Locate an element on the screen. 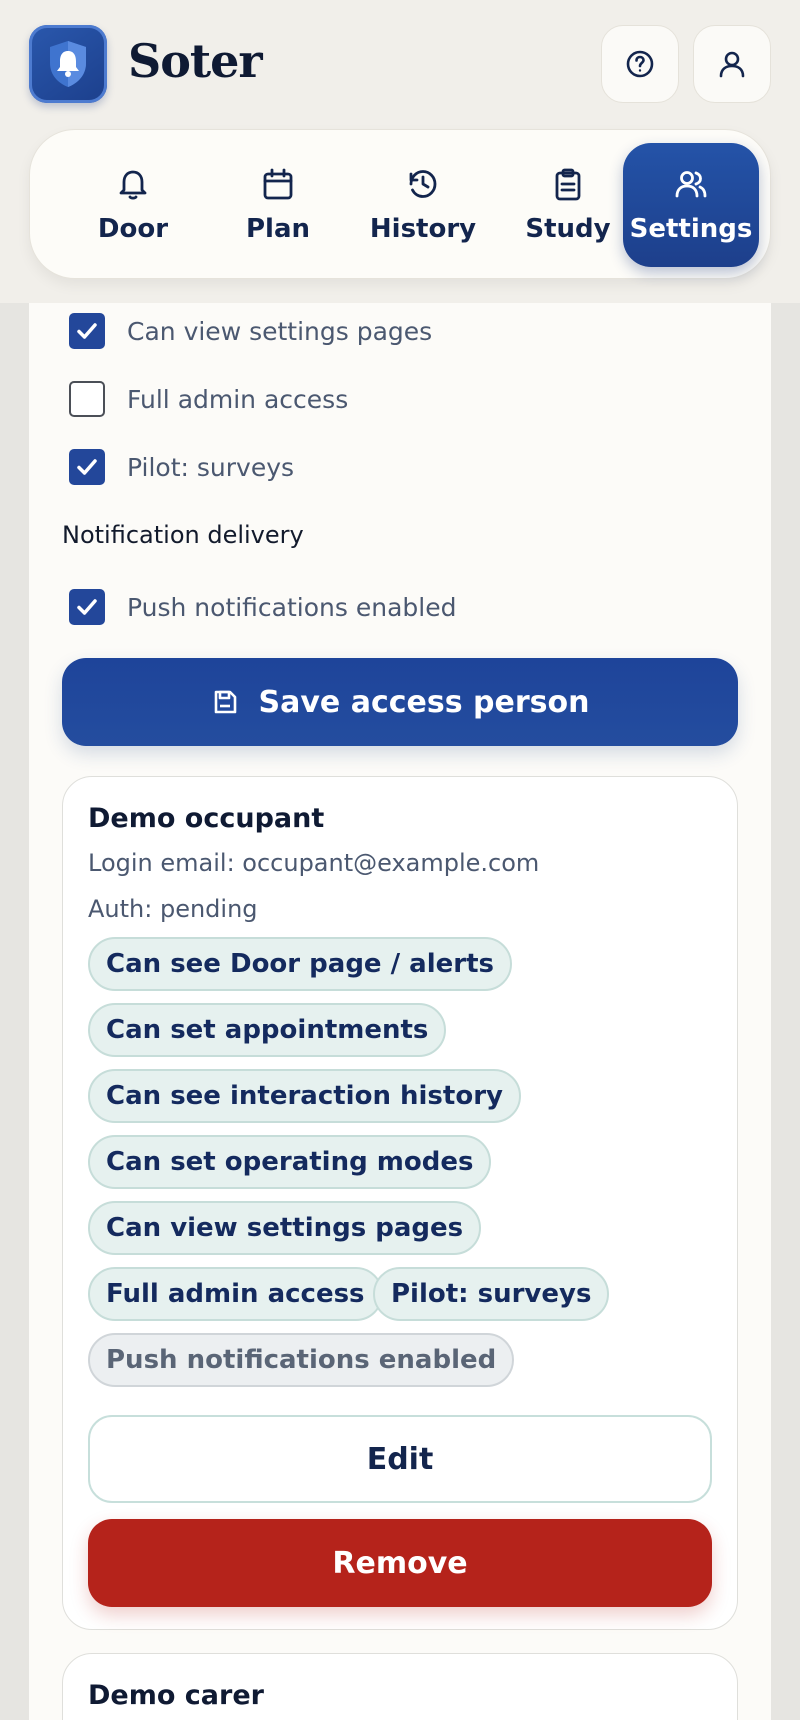 The height and width of the screenshot is (1720, 800). nav-item-history: History is located at coordinates (423, 205).